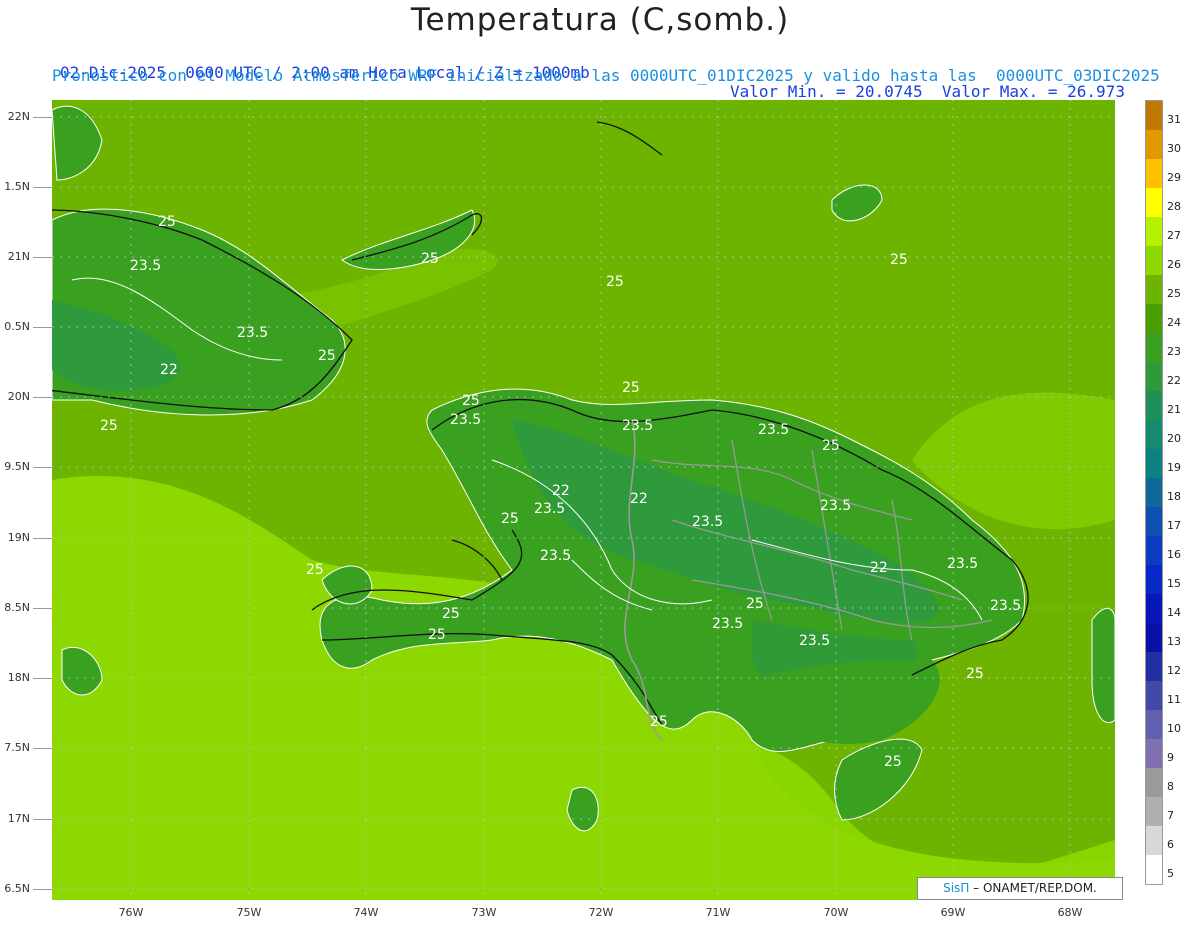 This screenshot has width=1200, height=927. Describe the element at coordinates (1174, 235) in the screenshot. I see `colorbar-label: 27` at that location.